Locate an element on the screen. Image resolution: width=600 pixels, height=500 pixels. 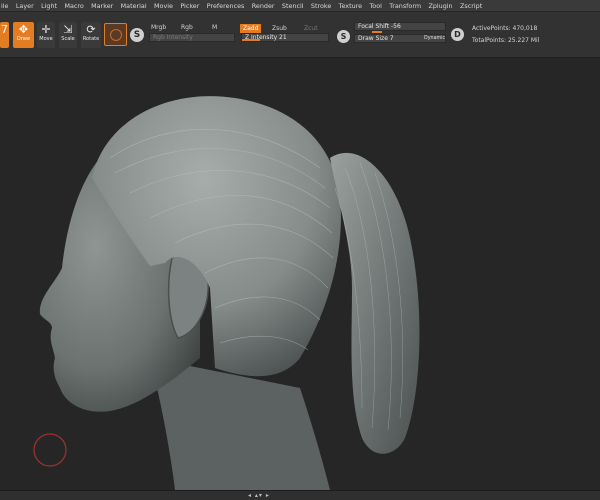
draw-icon: ✥ is located at coordinates (23, 29).